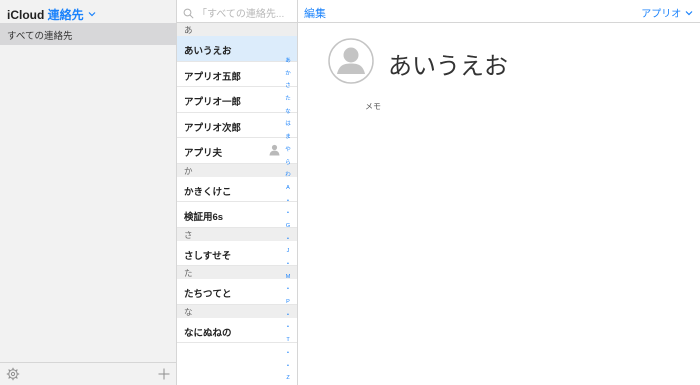  What do you see at coordinates (288, 163) in the screenshot?
I see `index-letter: ら` at bounding box center [288, 163].